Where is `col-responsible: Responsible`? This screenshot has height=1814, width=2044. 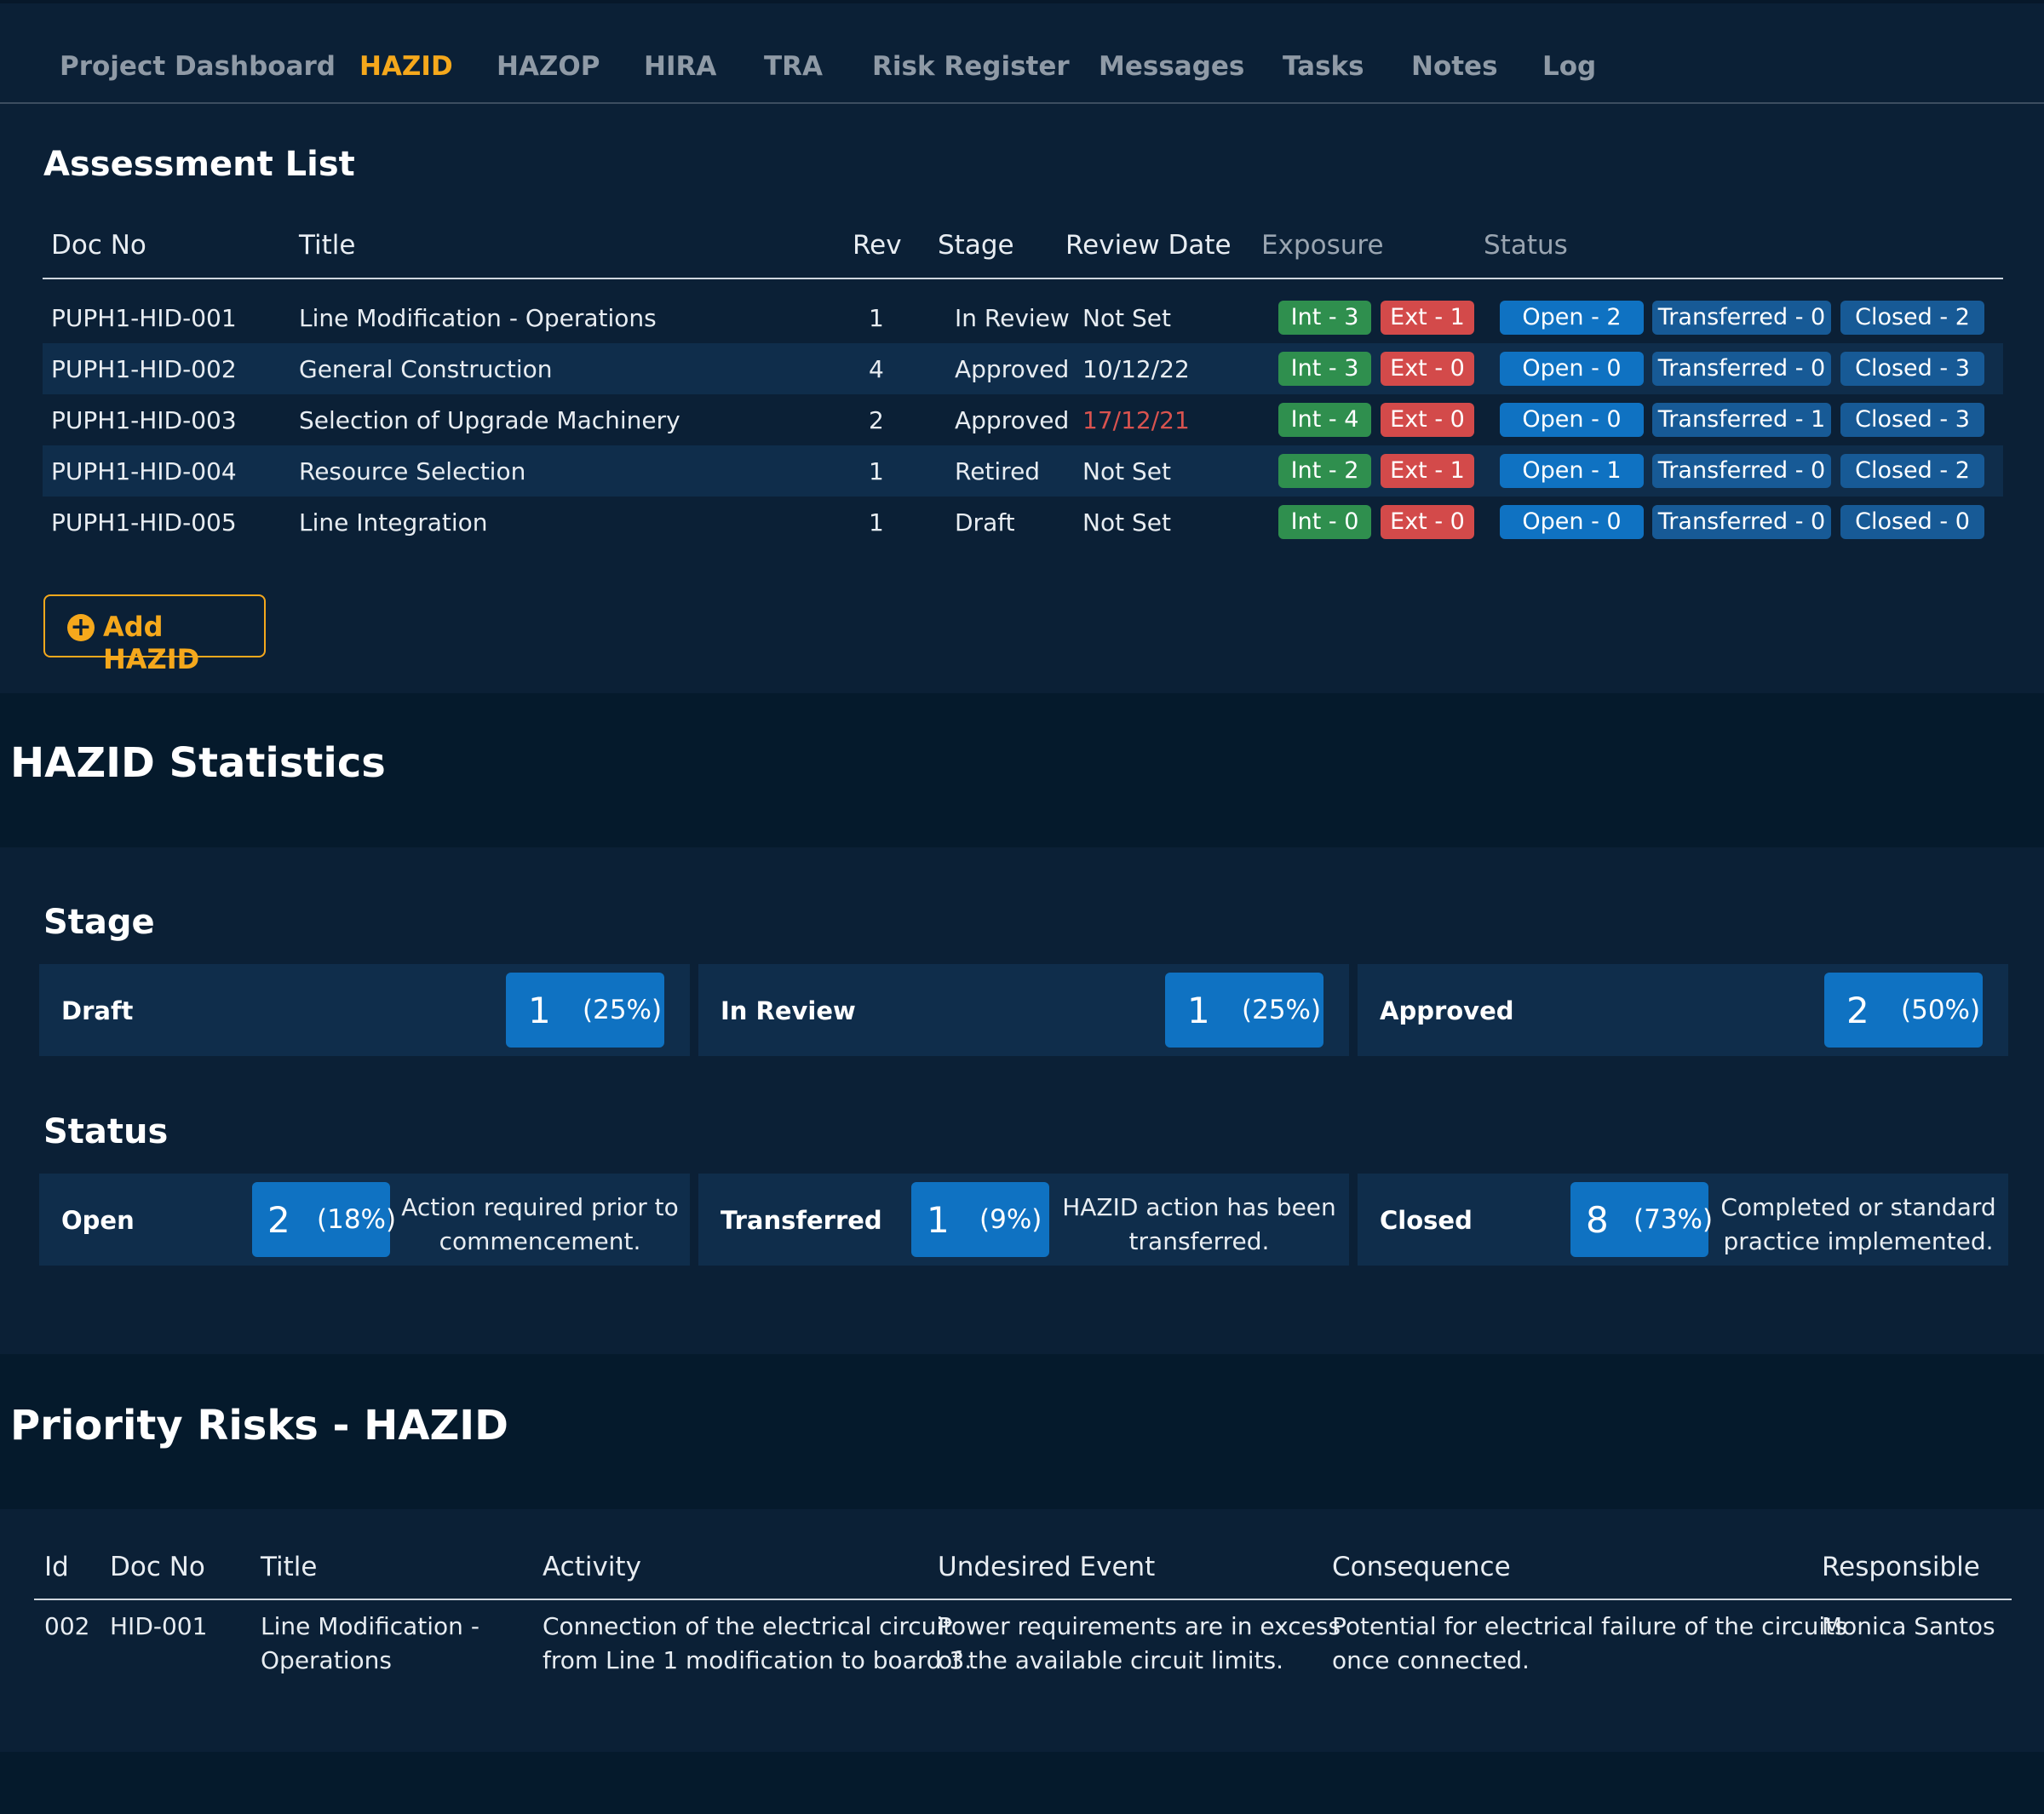 col-responsible: Responsible is located at coordinates (1901, 1567).